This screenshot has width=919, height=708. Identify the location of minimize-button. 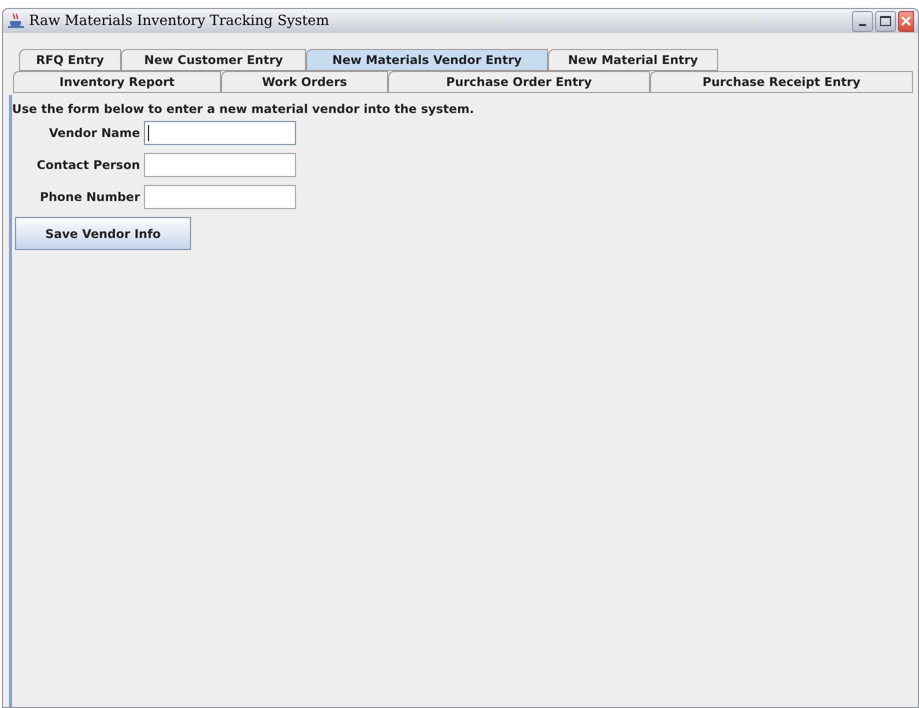
(862, 21).